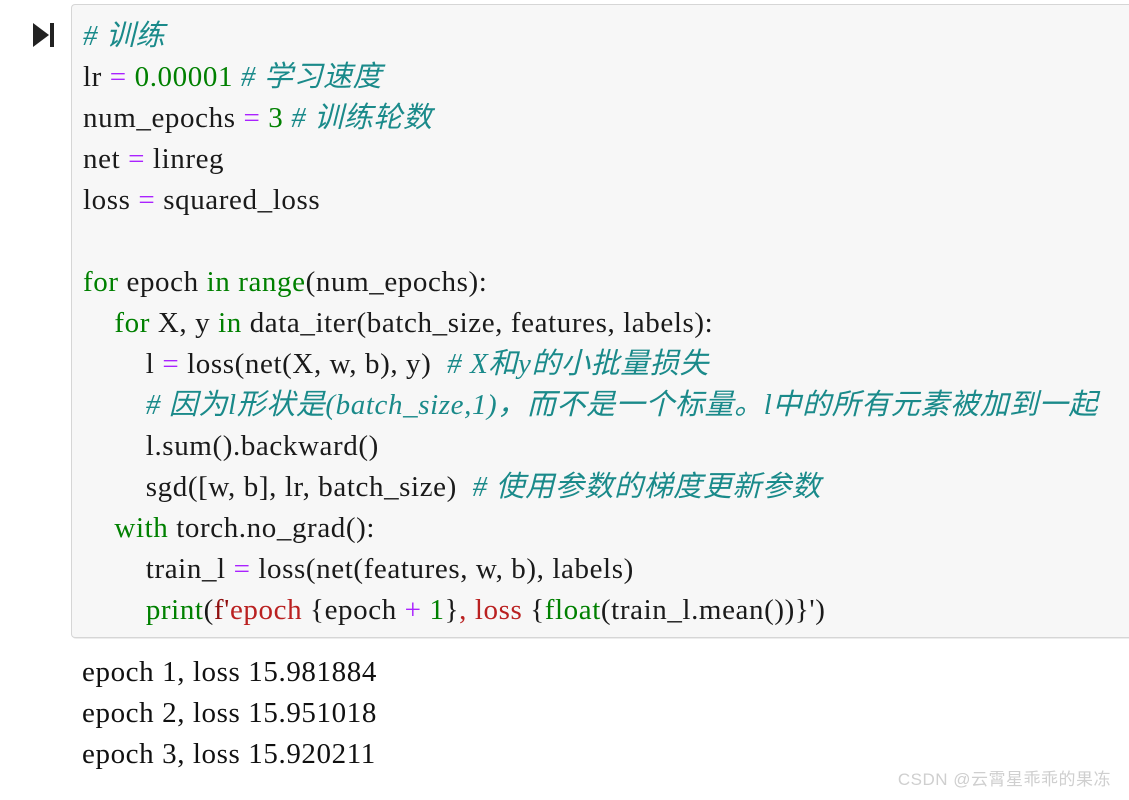 This screenshot has height=800, width=1129. What do you see at coordinates (606, 282) in the screenshot?
I see `code-line: for epoch in range(num_epochs):` at bounding box center [606, 282].